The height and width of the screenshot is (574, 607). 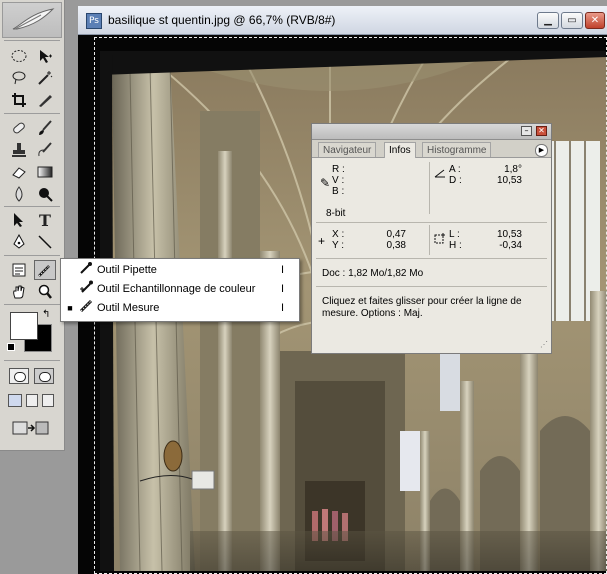 What do you see at coordinates (19, 376) in the screenshot?
I see `standard-mode-button` at bounding box center [19, 376].